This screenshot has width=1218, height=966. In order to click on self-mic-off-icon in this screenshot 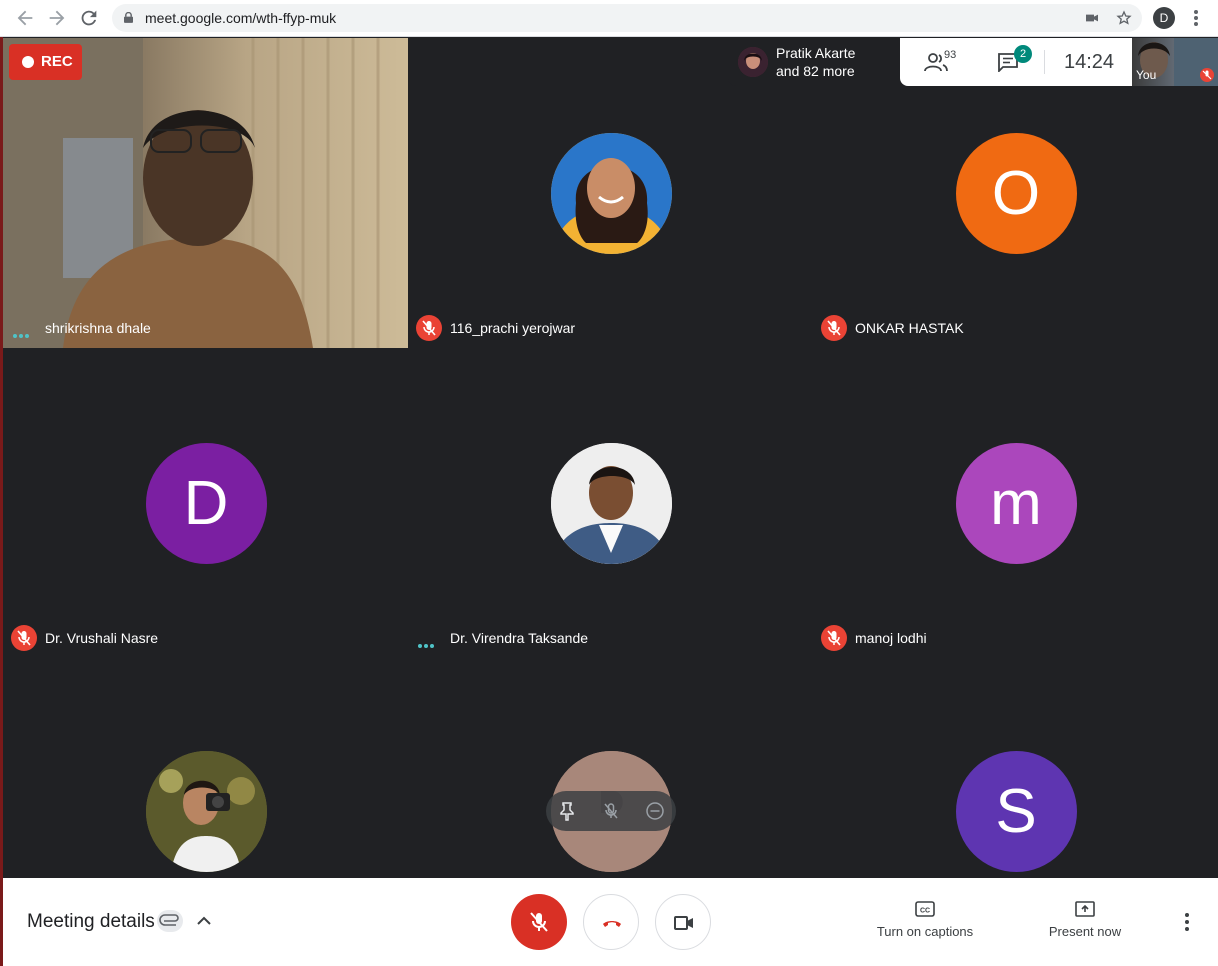, I will do `click(1207, 75)`.